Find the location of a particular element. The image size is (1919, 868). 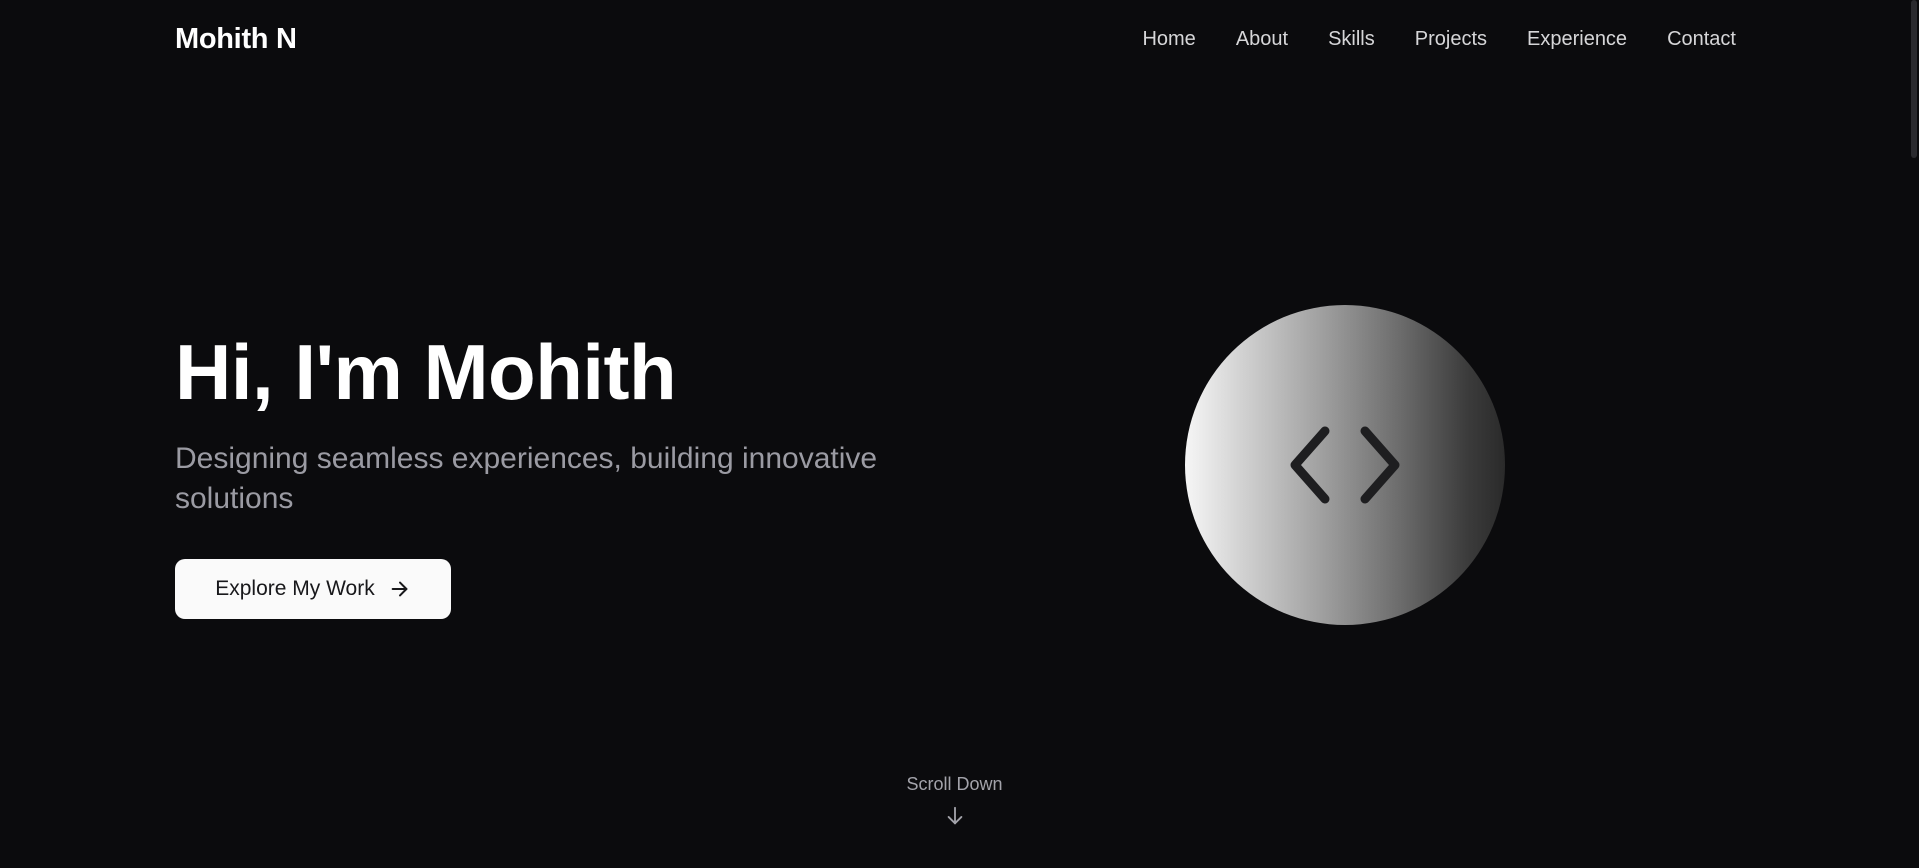

nav-link-contact: Contact is located at coordinates (1701, 39).